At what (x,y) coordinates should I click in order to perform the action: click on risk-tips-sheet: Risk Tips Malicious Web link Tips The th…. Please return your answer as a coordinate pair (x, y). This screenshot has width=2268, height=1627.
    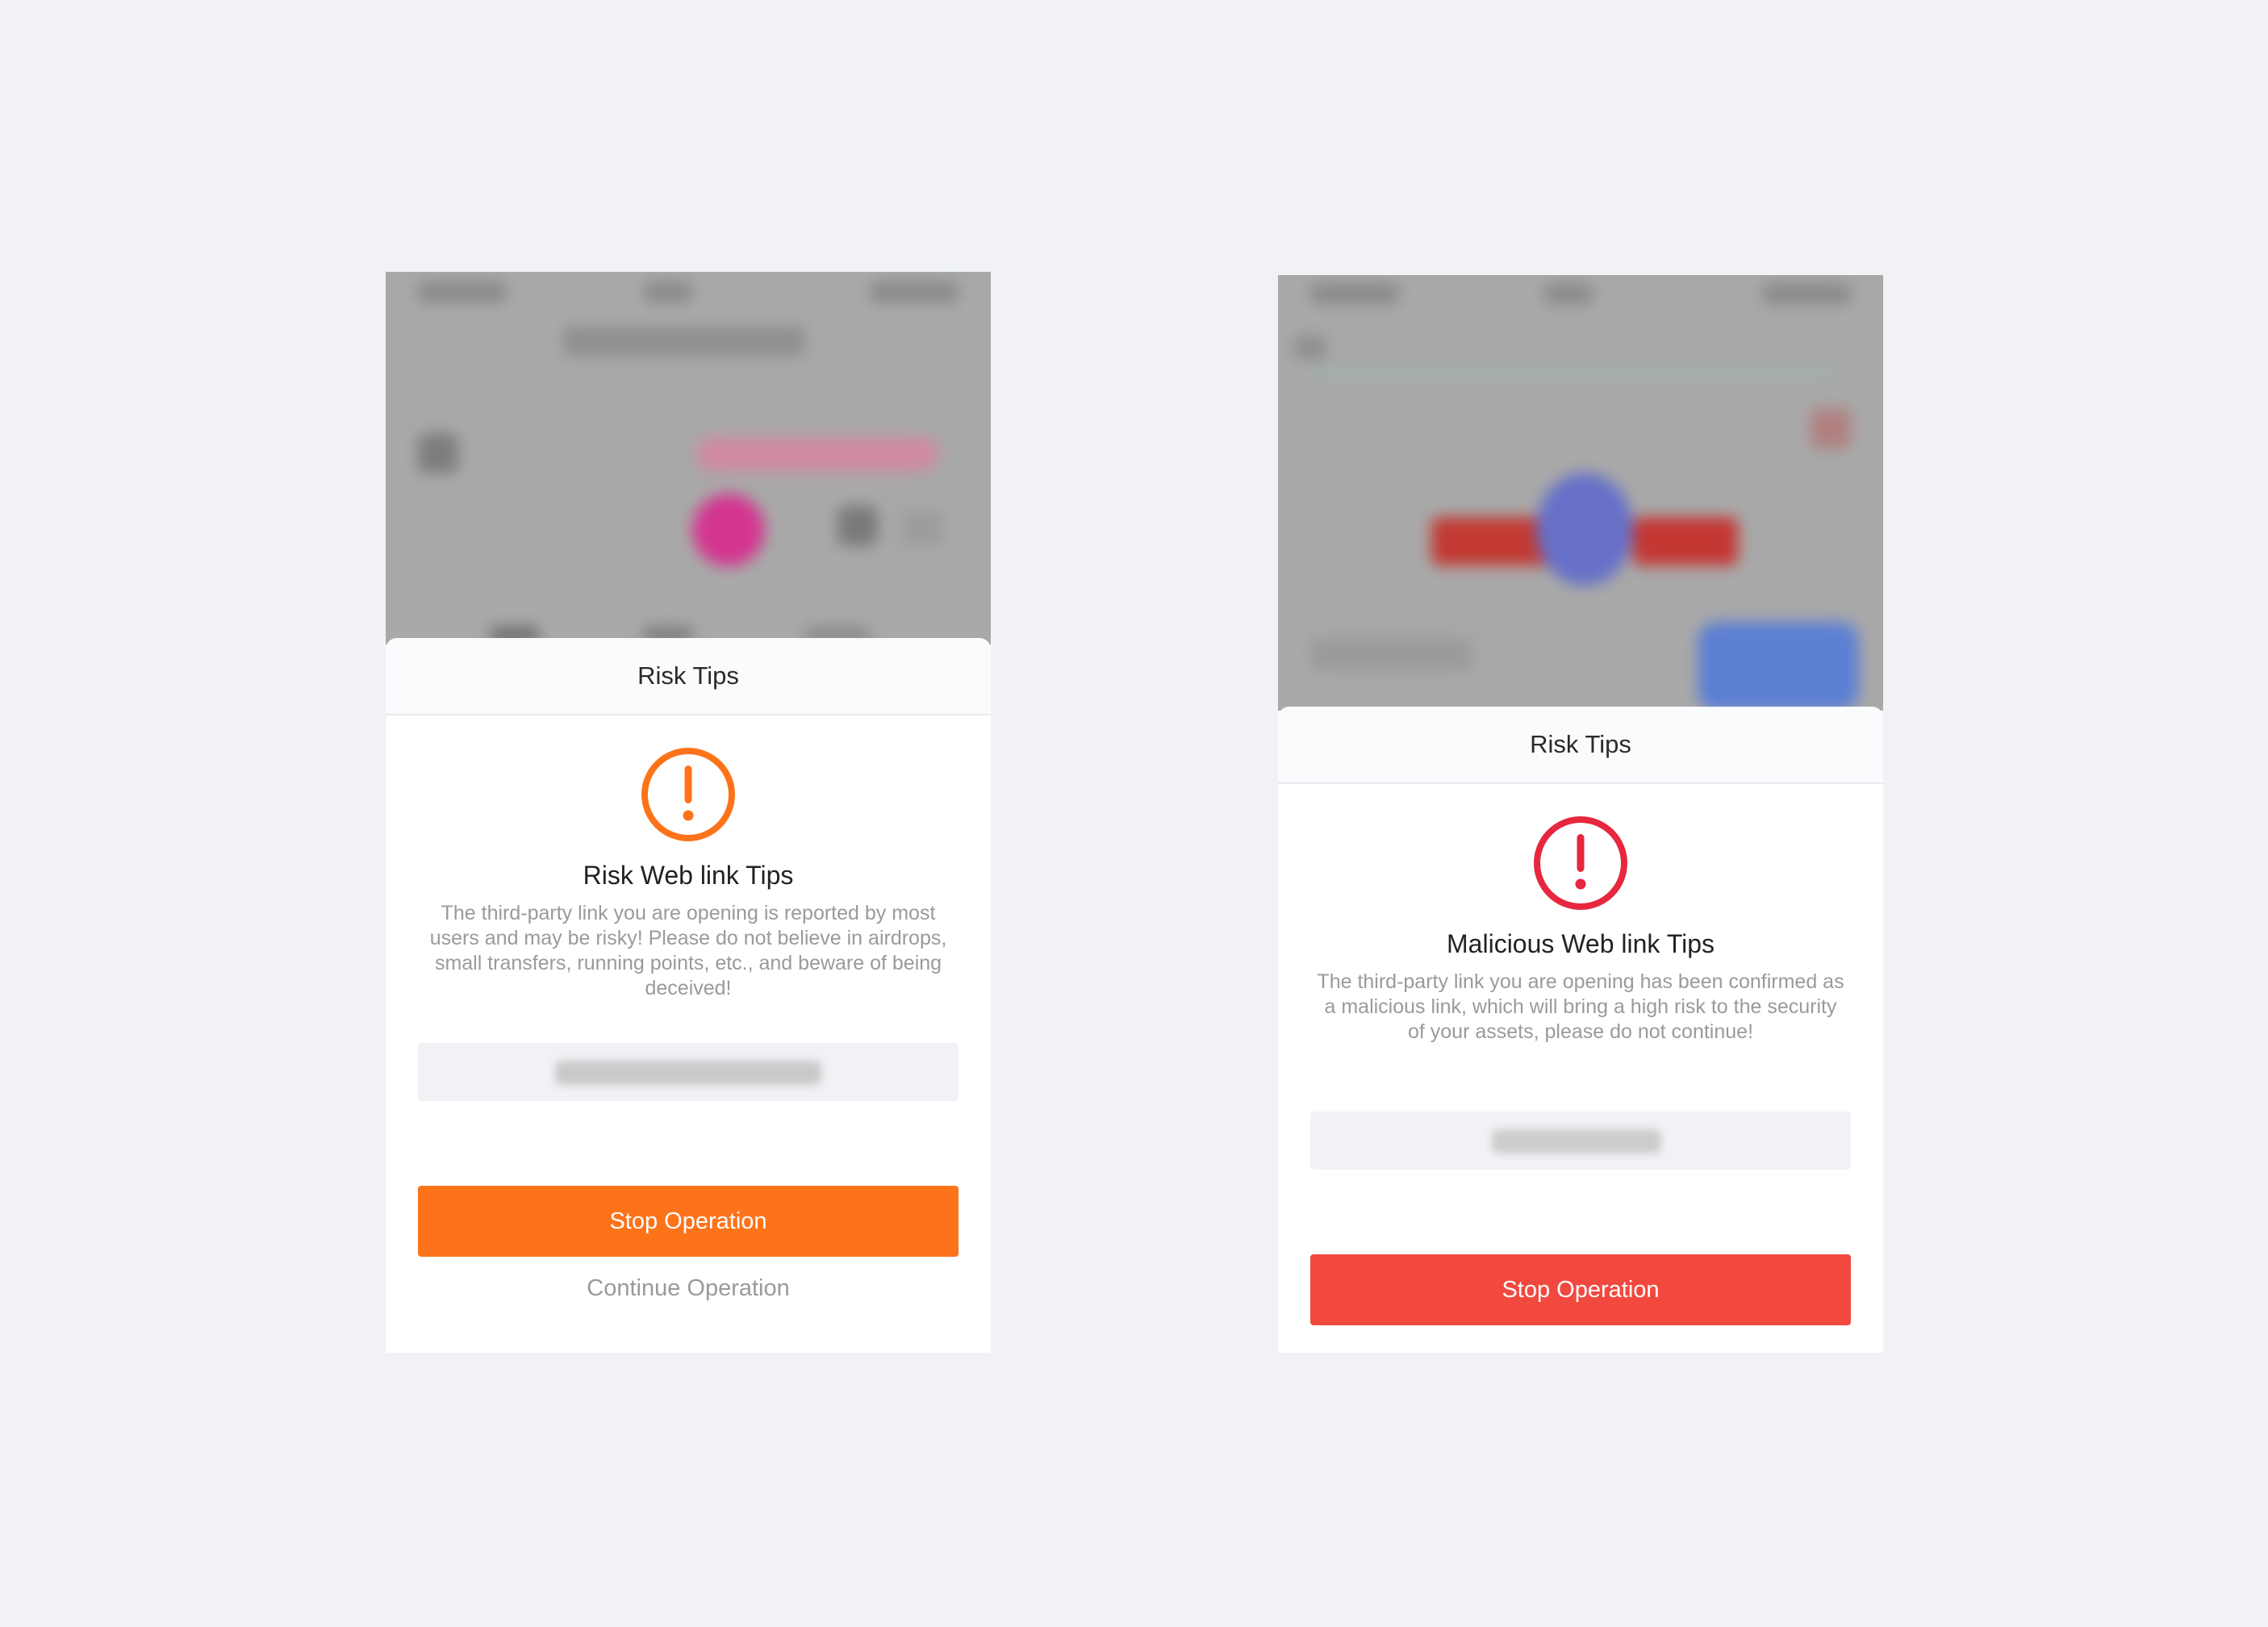
    Looking at the image, I should click on (1580, 1030).